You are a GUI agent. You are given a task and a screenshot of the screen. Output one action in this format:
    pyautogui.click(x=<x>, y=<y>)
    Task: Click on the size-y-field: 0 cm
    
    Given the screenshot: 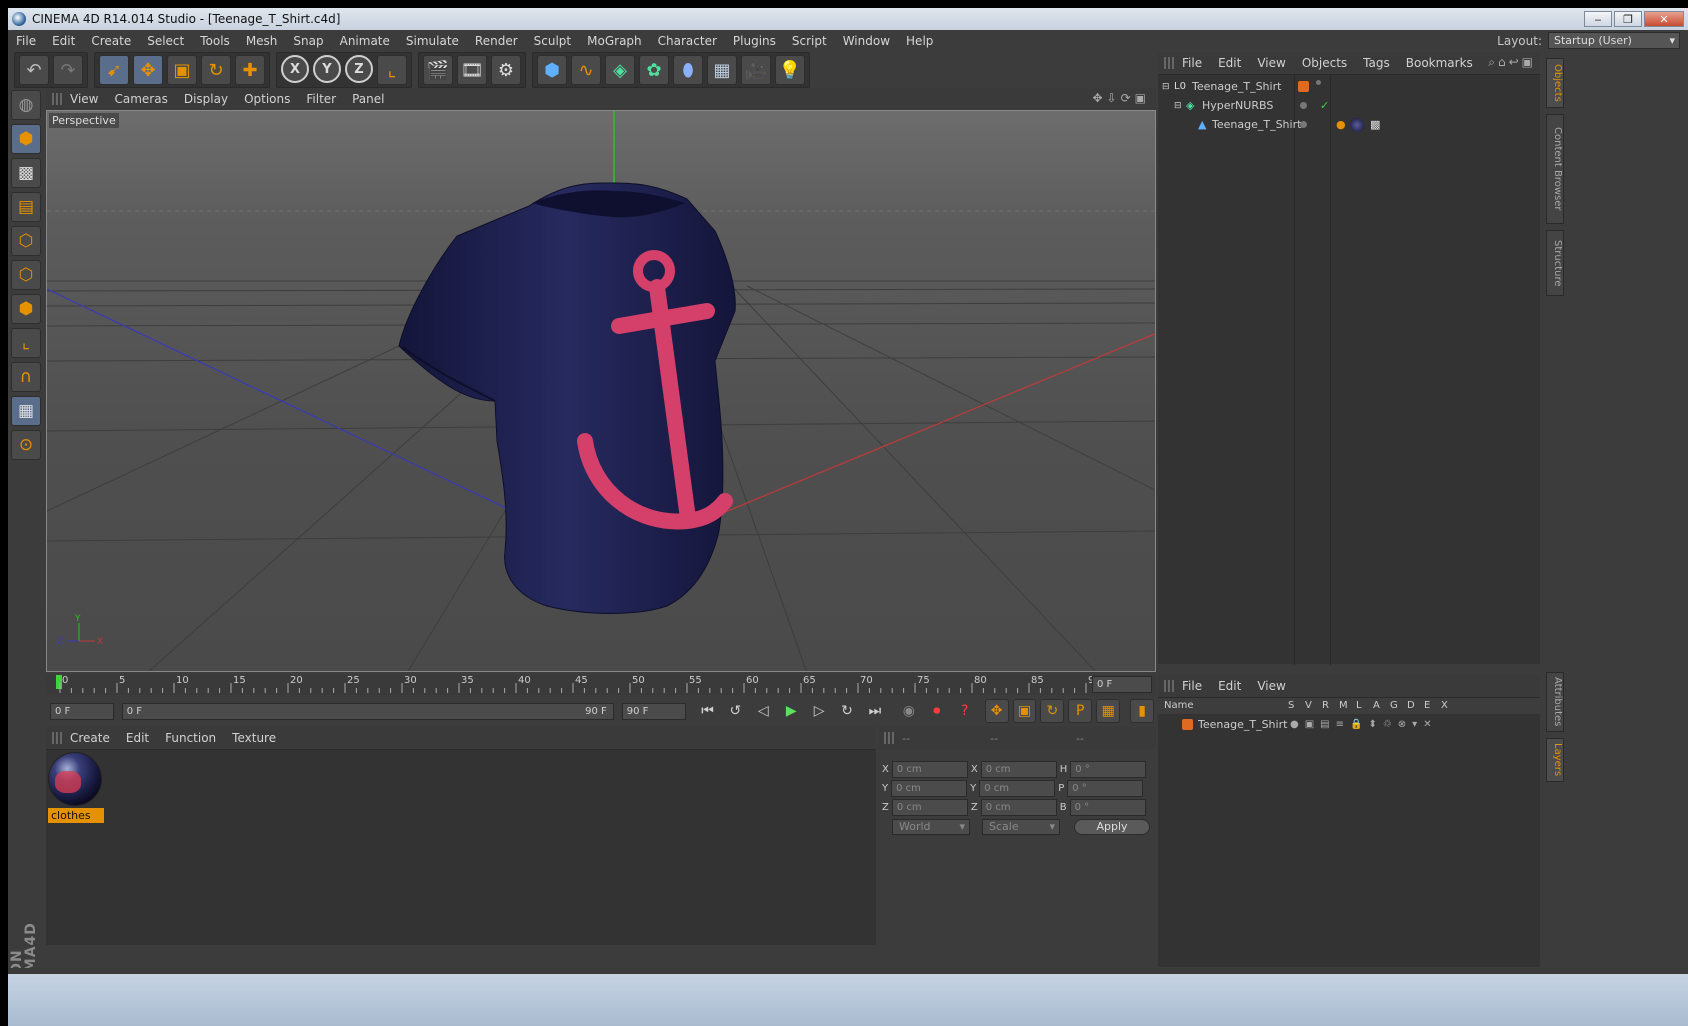 What is the action you would take?
    pyautogui.click(x=1017, y=788)
    